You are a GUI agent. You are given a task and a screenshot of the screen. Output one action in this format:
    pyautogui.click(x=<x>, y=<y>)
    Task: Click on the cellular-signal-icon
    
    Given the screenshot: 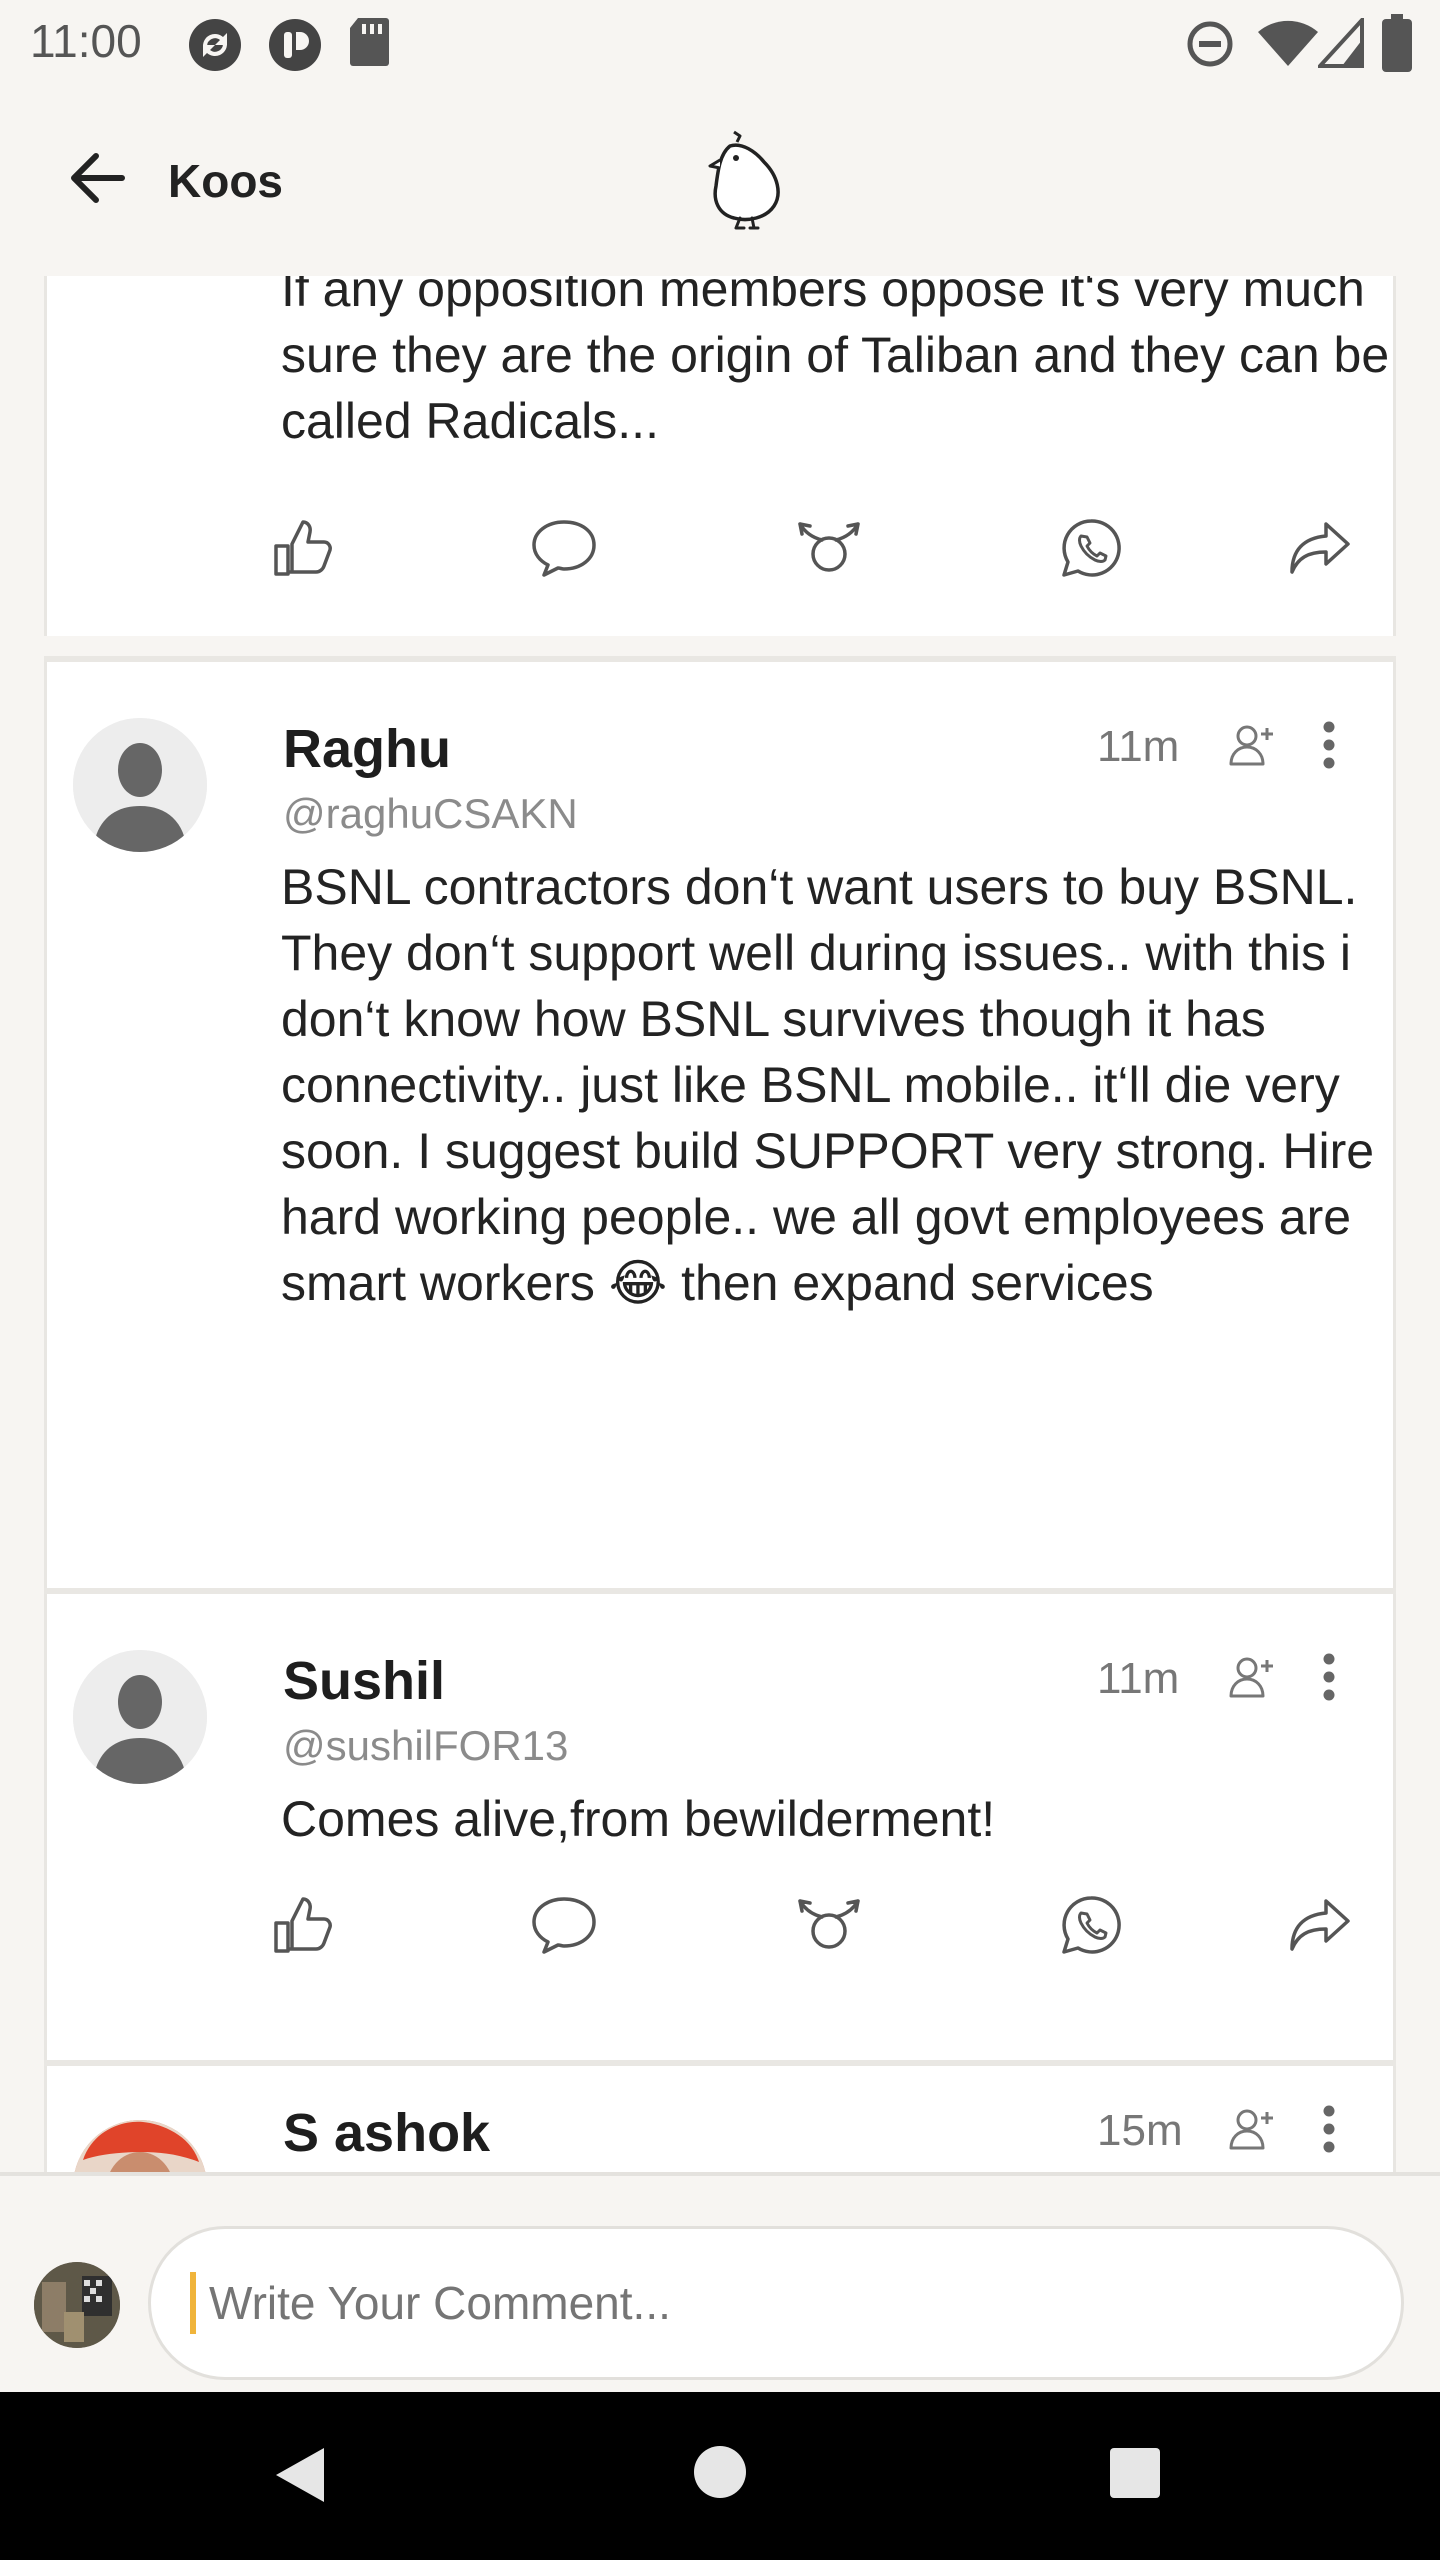 What is the action you would take?
    pyautogui.click(x=1341, y=43)
    